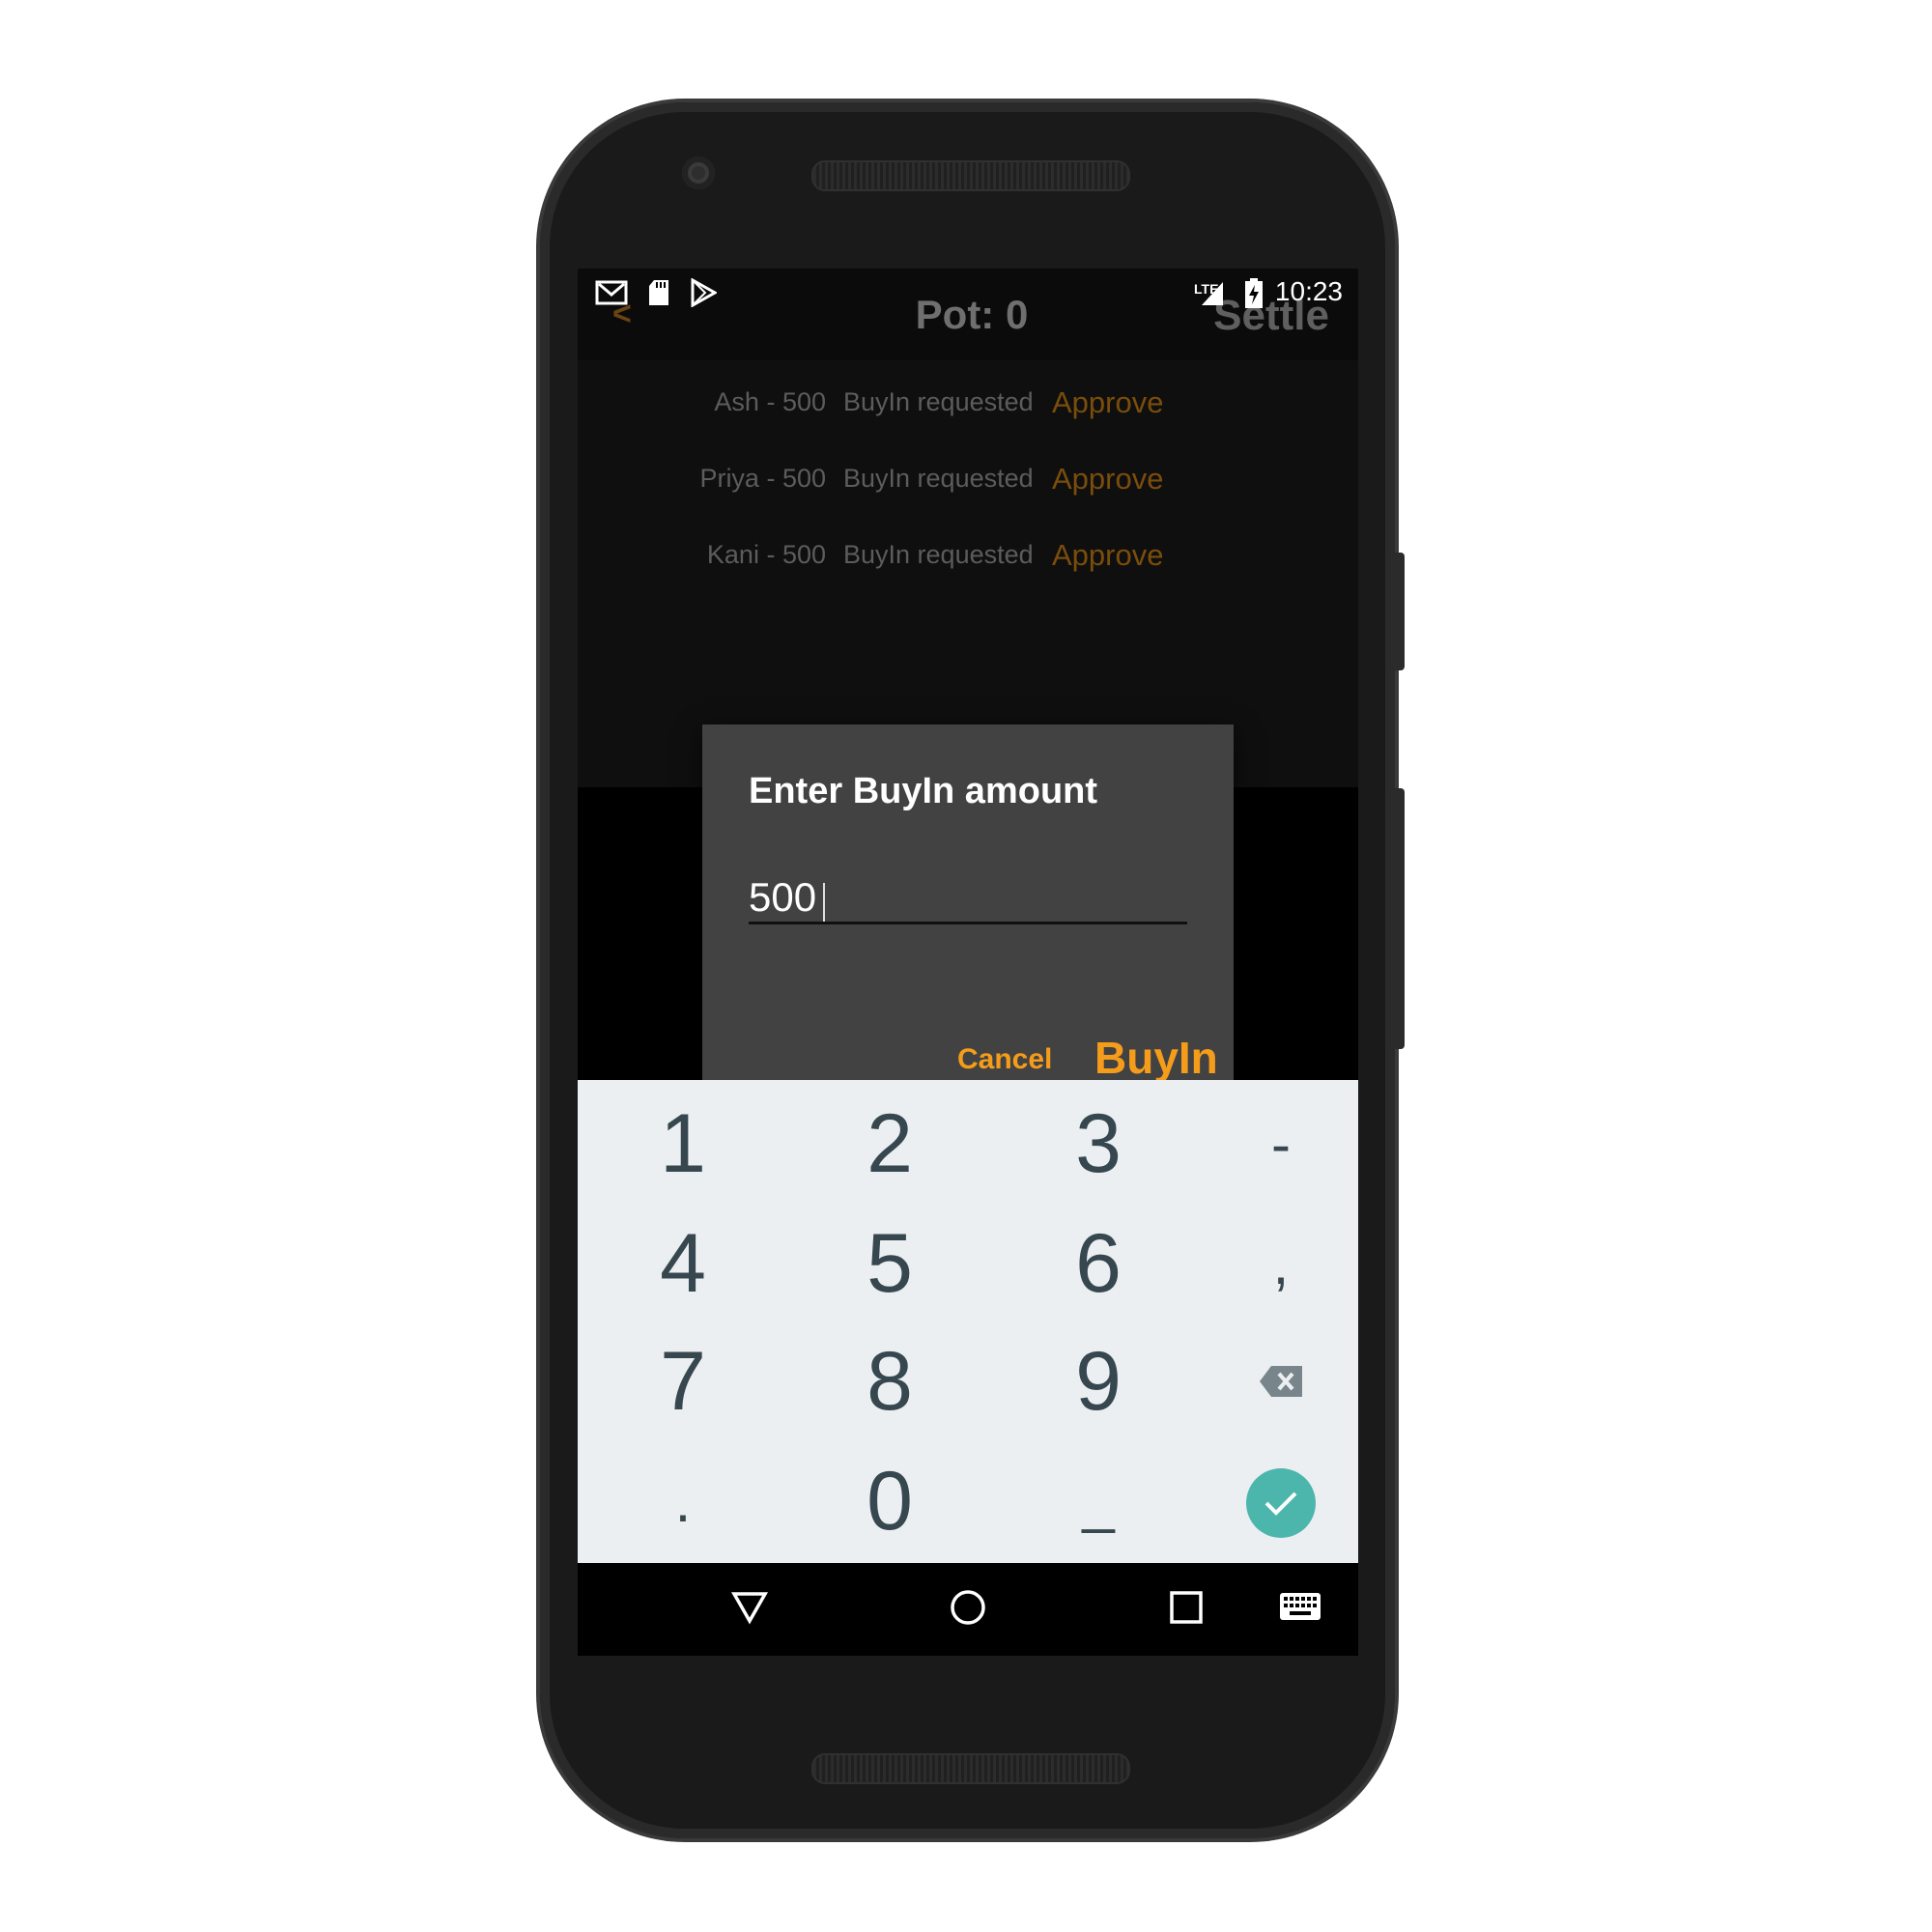 Image resolution: width=1932 pixels, height=1932 pixels. Describe the element at coordinates (683, 1501) in the screenshot. I see `key-period: .` at that location.